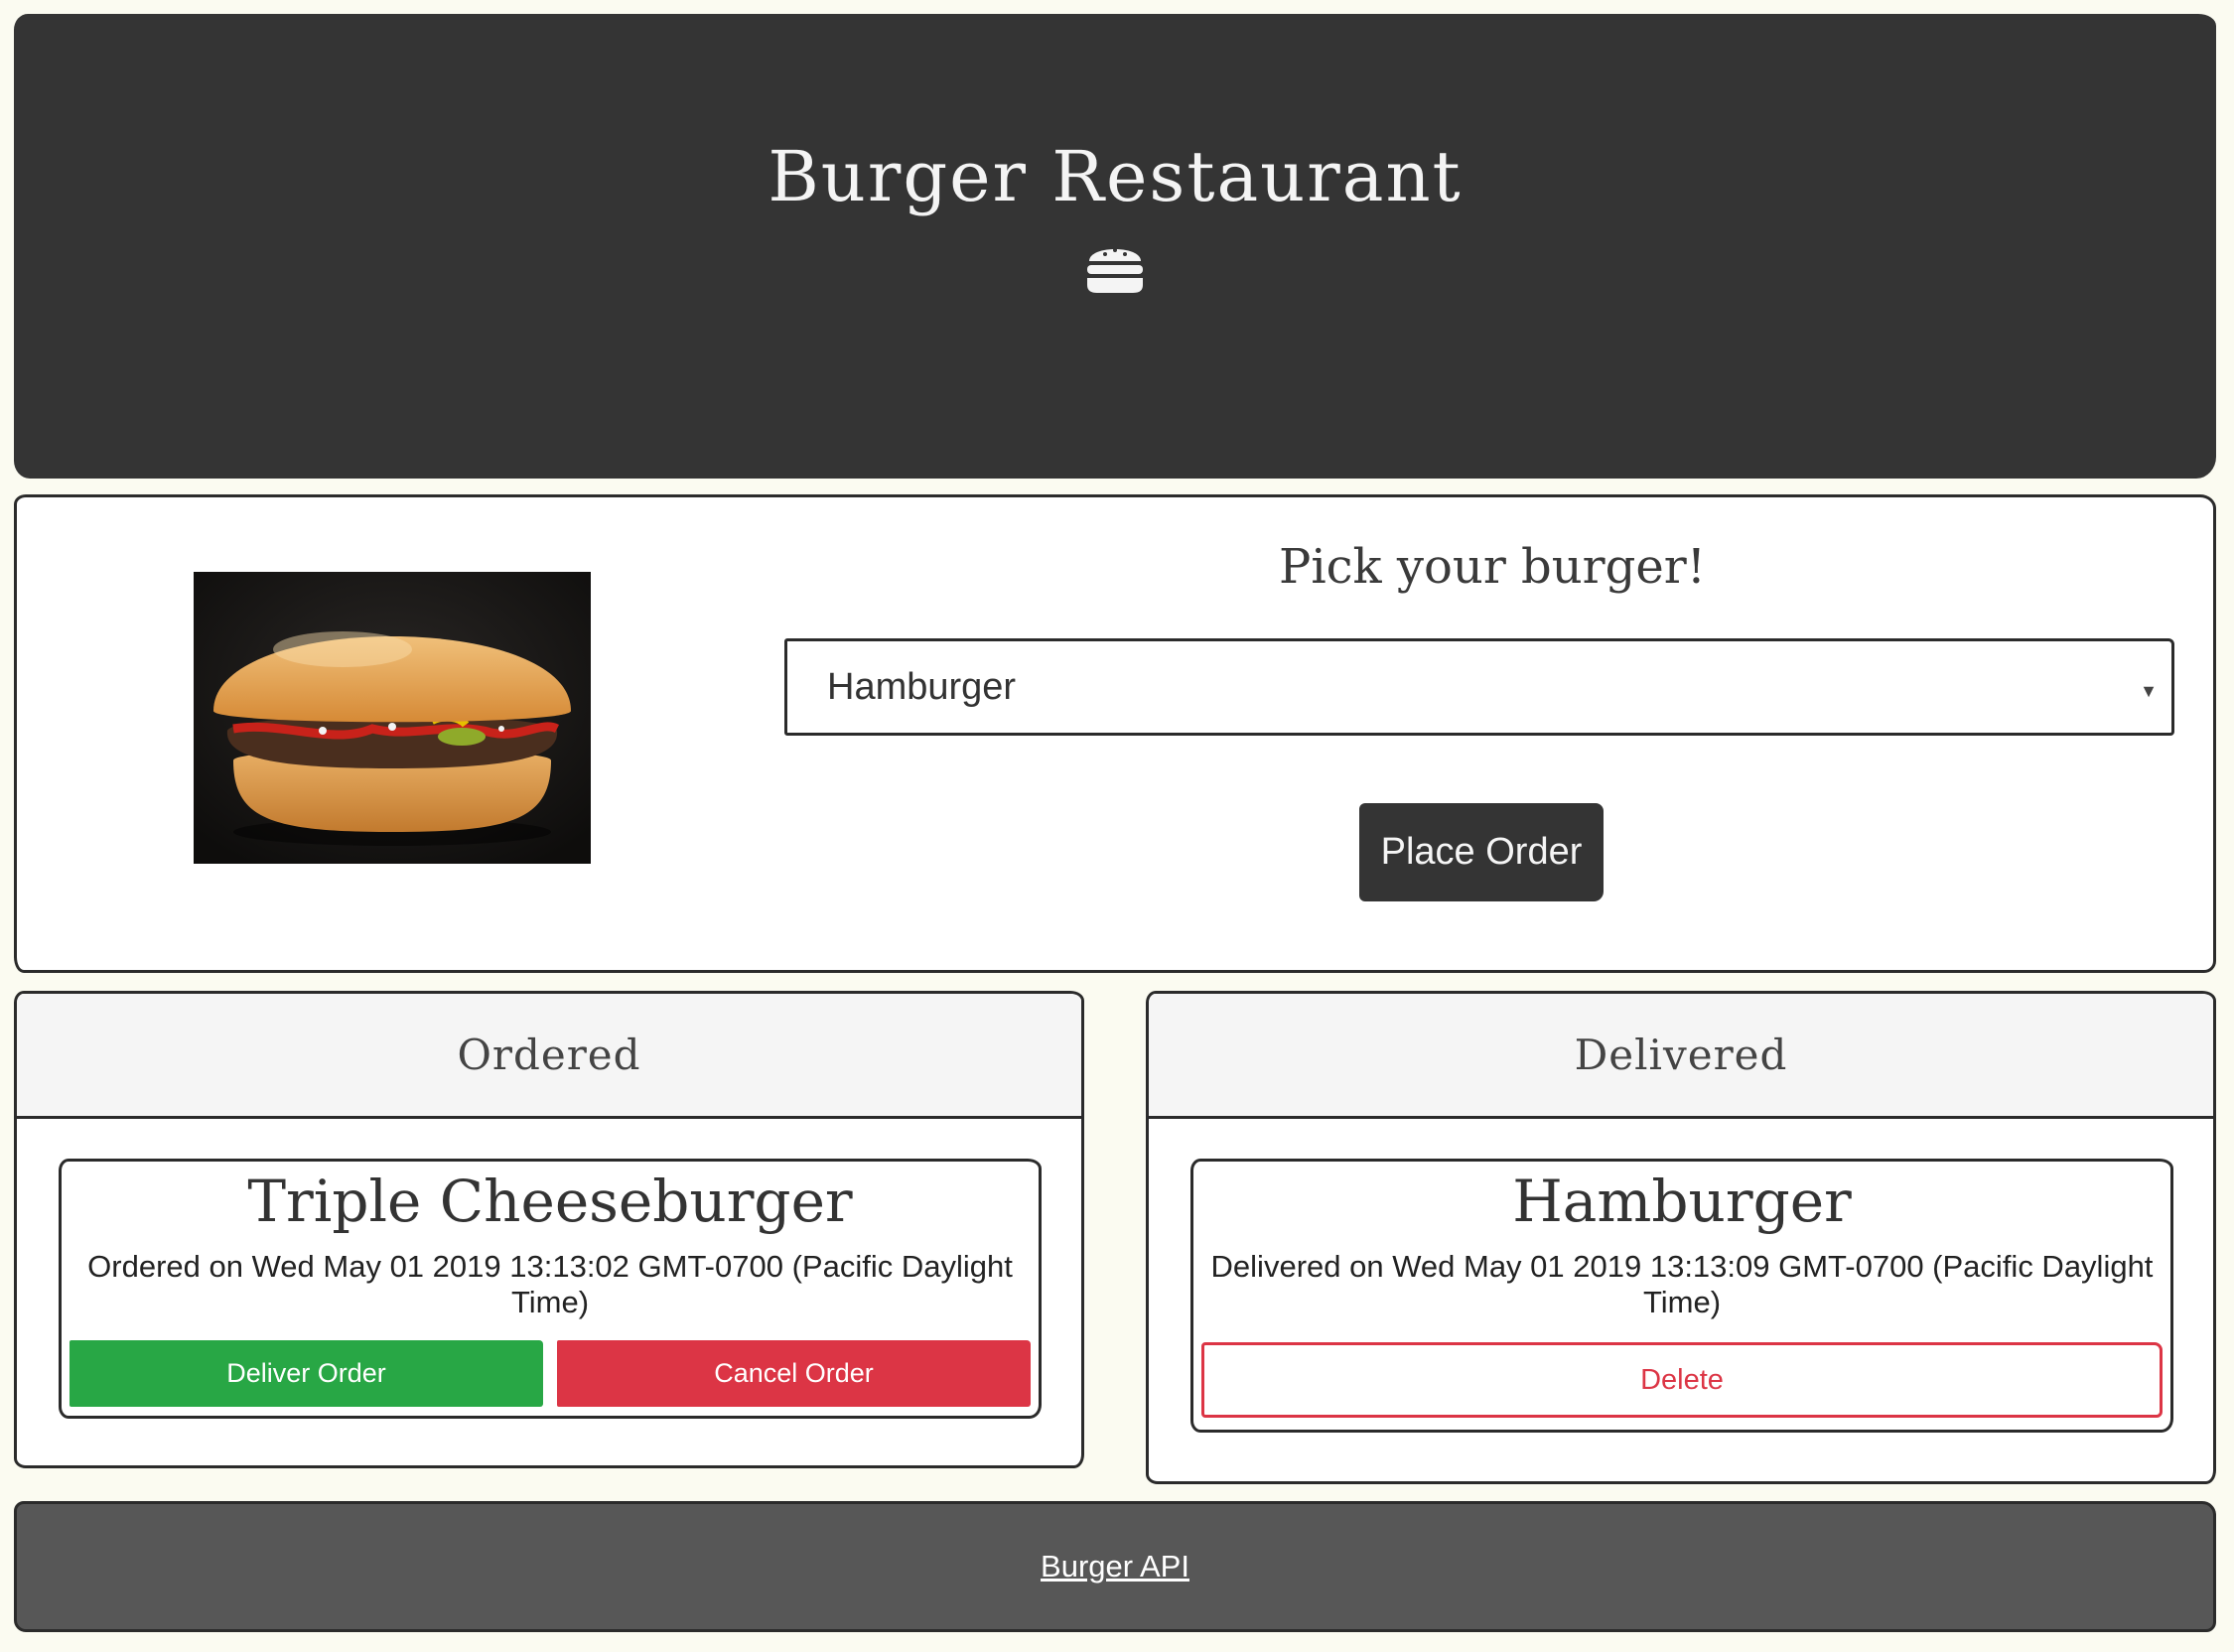 The width and height of the screenshot is (2234, 1652). I want to click on page-title: Burger Restaurant, so click(1115, 177).